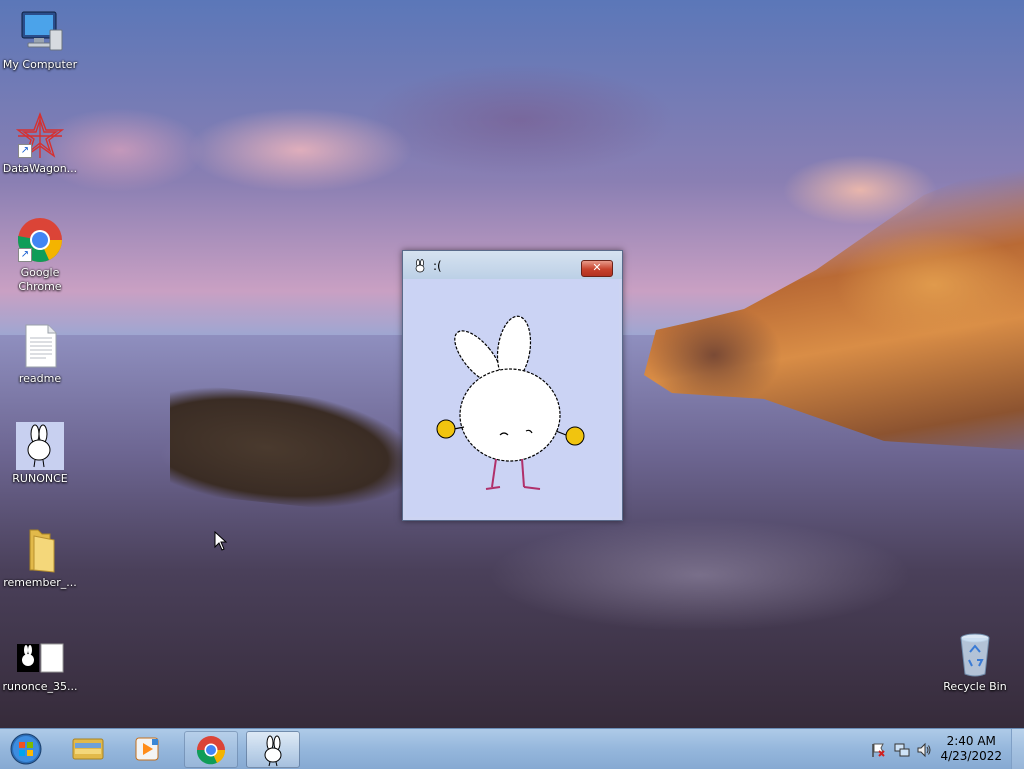 This screenshot has width=1024, height=770. Describe the element at coordinates (40, 279) in the screenshot. I see `desktop-icon-label: Google Chrome` at that location.